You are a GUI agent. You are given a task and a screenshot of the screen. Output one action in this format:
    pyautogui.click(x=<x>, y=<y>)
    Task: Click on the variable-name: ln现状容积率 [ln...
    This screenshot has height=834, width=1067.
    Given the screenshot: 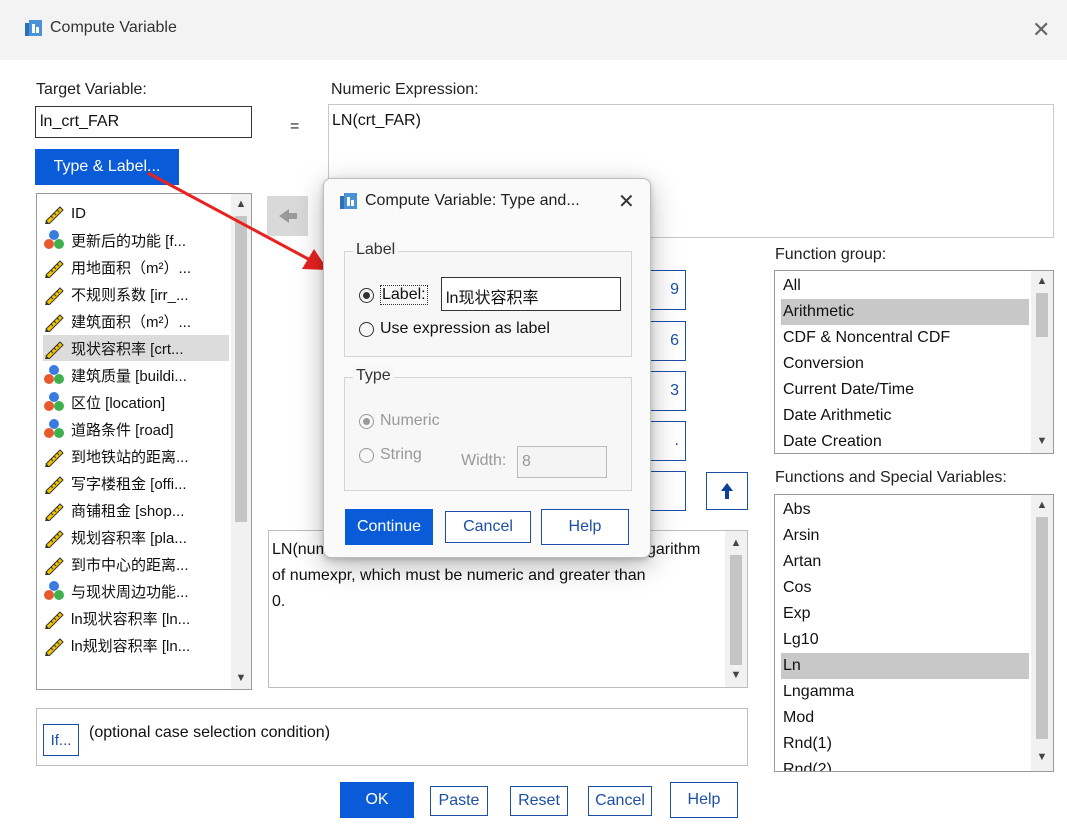 What is the action you would take?
    pyautogui.click(x=131, y=619)
    